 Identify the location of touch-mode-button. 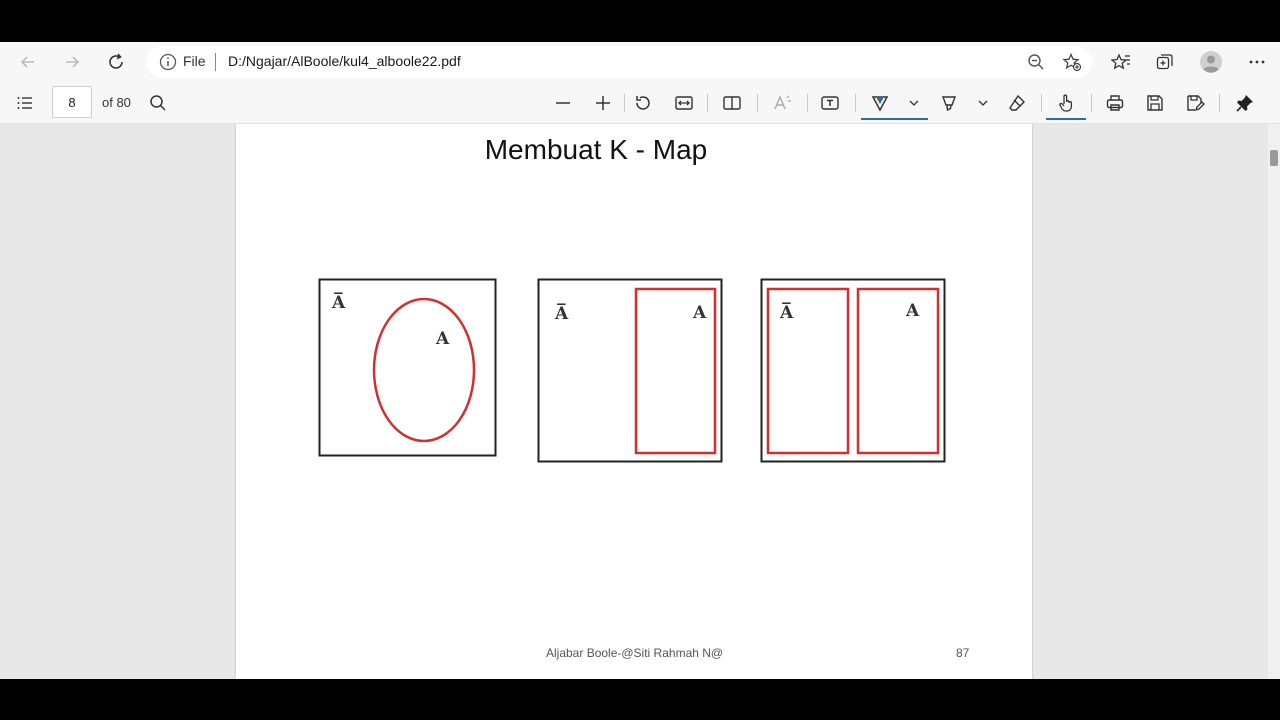
(1066, 103).